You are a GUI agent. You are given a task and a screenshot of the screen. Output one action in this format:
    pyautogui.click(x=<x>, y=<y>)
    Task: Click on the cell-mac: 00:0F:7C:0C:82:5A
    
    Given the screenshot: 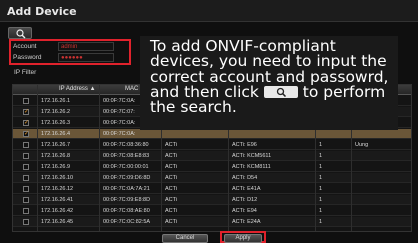 What is the action you would take?
    pyautogui.click(x=127, y=222)
    